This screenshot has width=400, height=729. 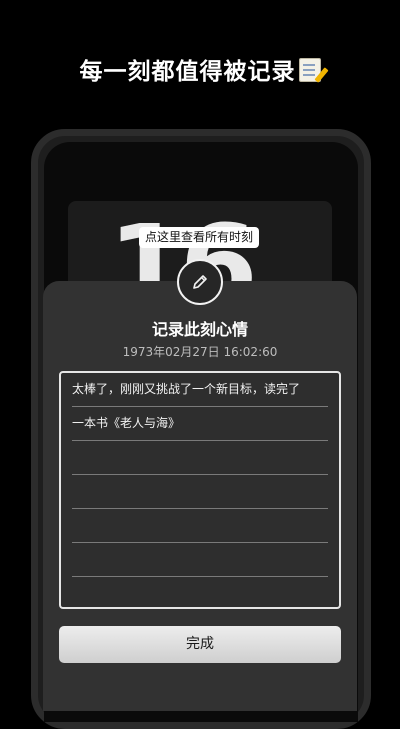 I want to click on view-all-moments-tooltip: 点这里查看所有时刻, so click(x=199, y=237).